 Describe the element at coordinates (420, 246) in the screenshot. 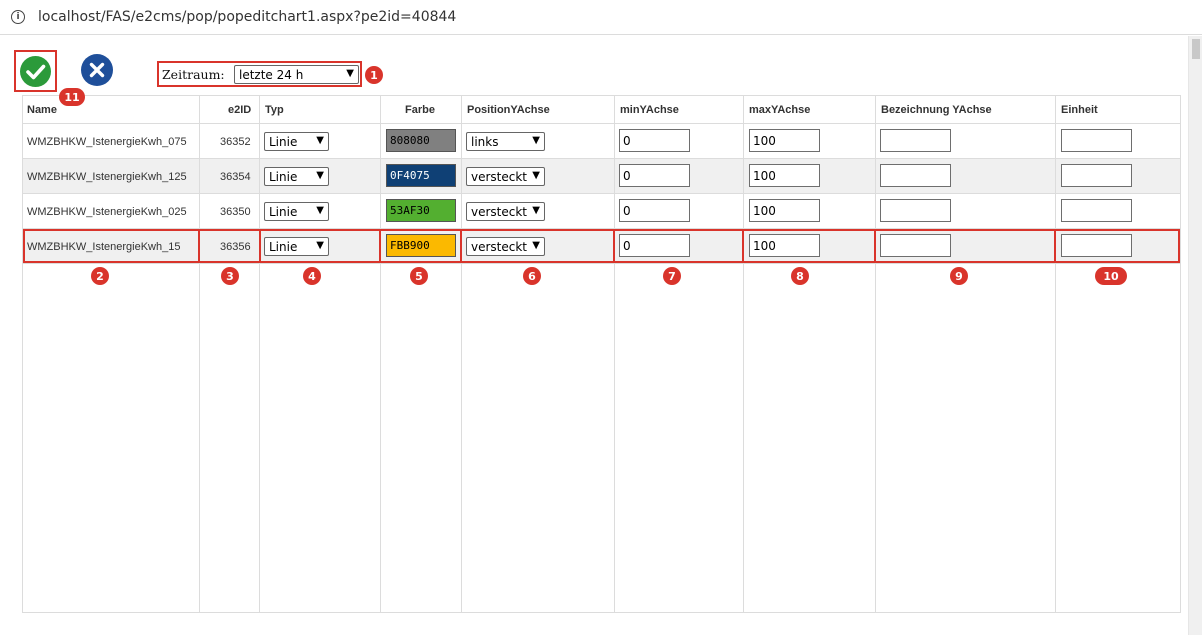

I see `highlight-farbe` at that location.